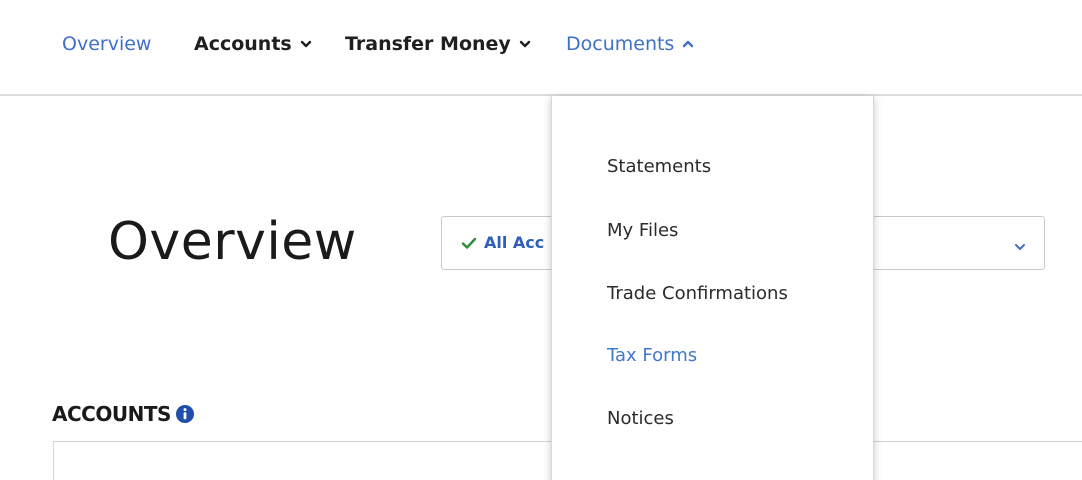 Image resolution: width=1082 pixels, height=480 pixels. I want to click on accounts-heading-label: ACCOUNTS, so click(111, 414).